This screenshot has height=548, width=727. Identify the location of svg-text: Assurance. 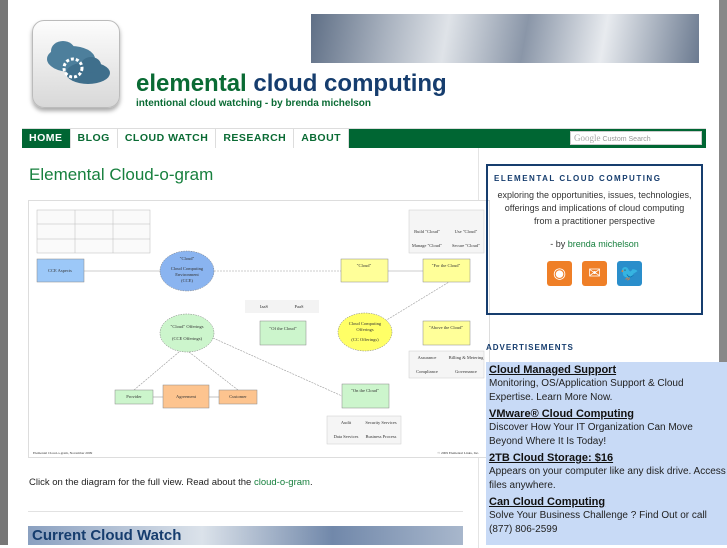
(427, 357).